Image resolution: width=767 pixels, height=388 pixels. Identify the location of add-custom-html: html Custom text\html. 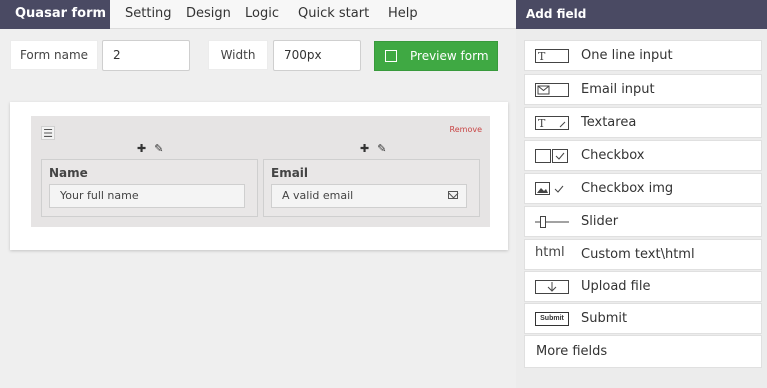
(643, 254).